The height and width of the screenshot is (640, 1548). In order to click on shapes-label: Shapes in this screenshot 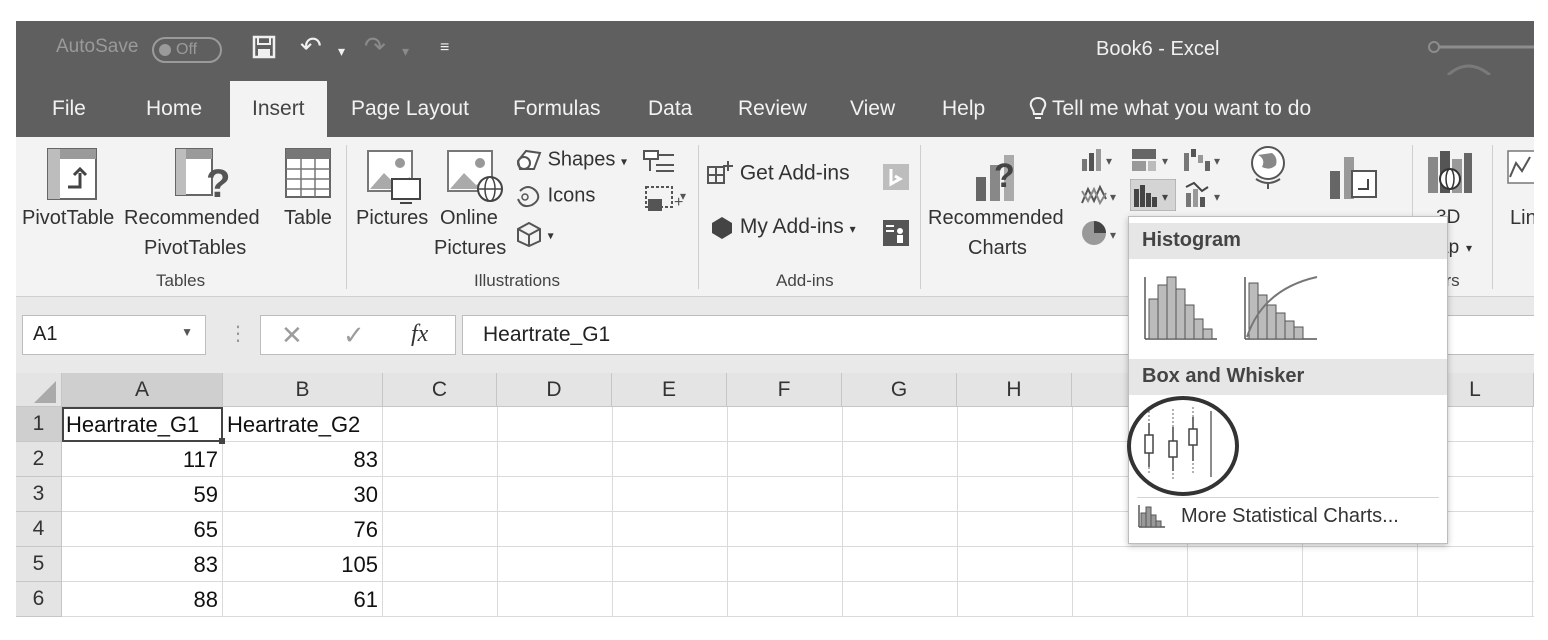, I will do `click(581, 159)`.